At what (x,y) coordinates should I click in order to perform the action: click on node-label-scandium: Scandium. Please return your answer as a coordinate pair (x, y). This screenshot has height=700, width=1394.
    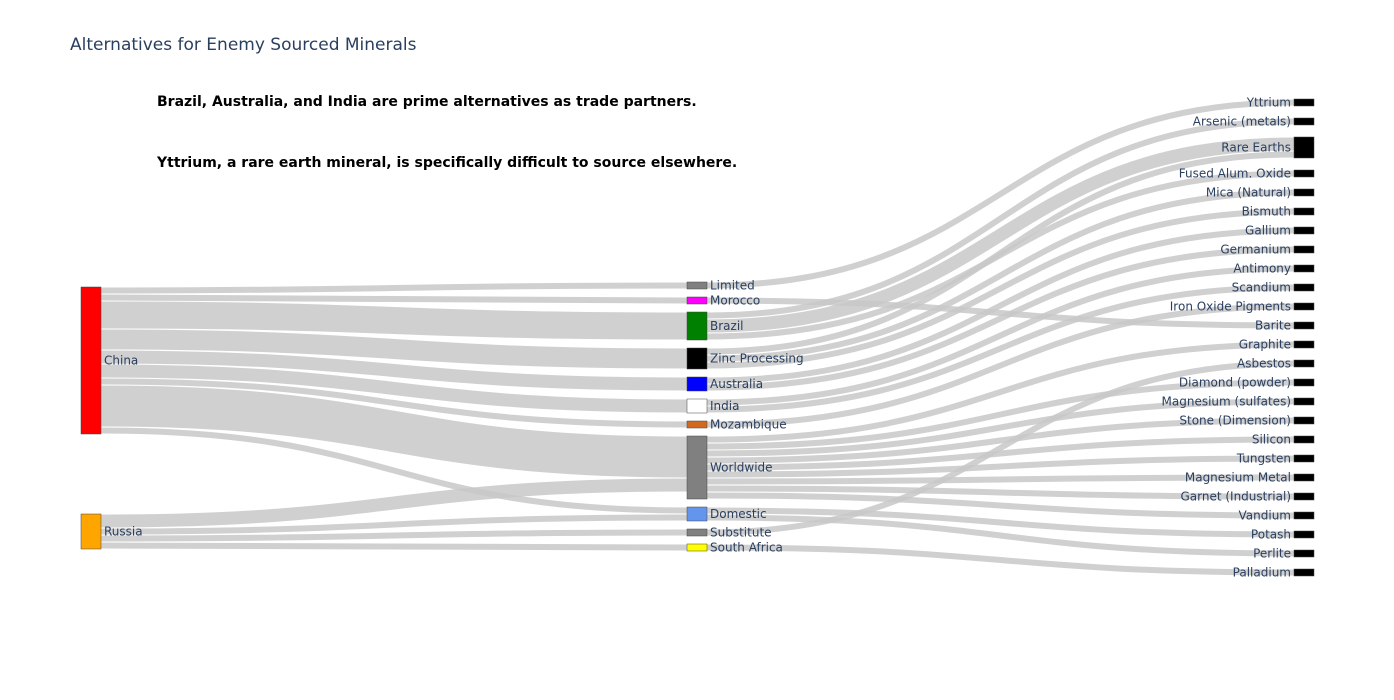
    Looking at the image, I should click on (1261, 288).